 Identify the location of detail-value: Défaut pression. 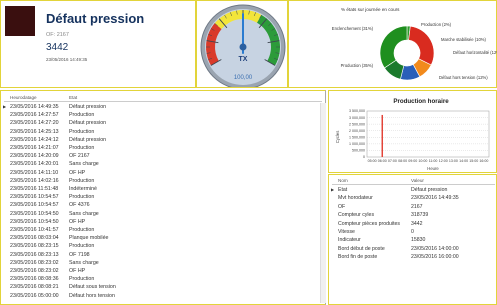
(429, 190).